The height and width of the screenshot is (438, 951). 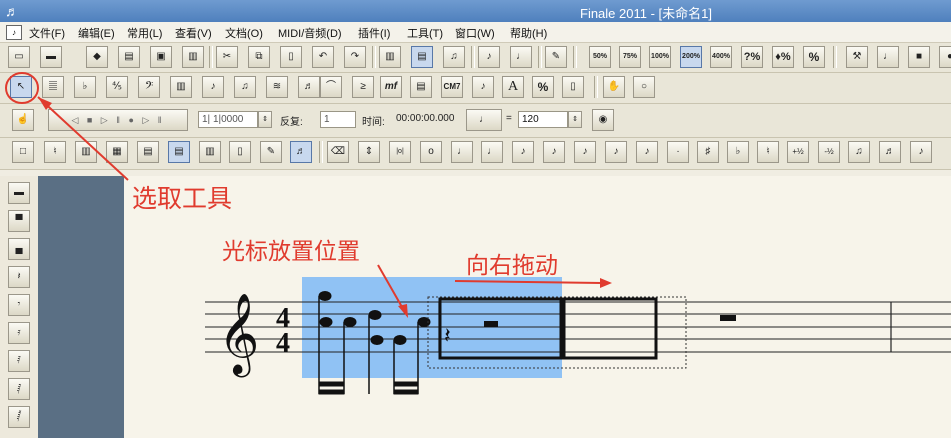 I want to click on whole-rest, so click(x=728, y=318).